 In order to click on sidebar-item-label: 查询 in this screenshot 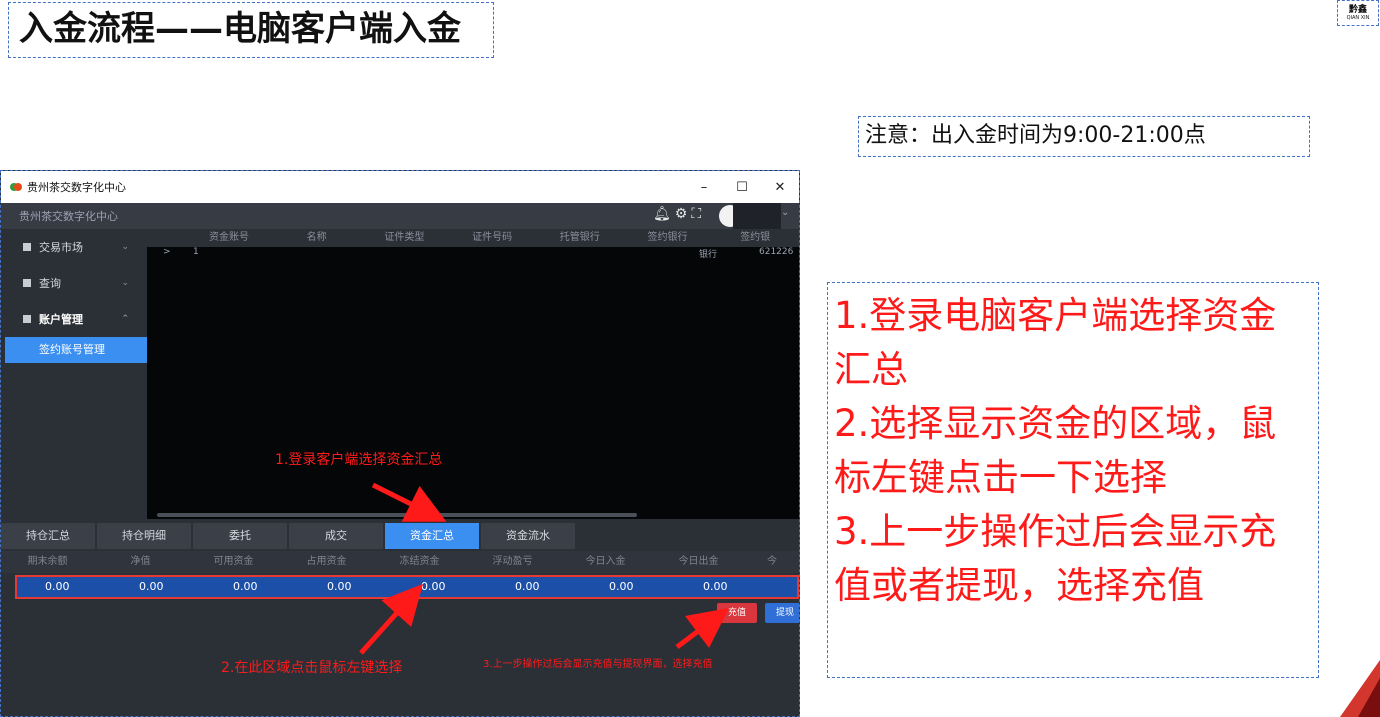, I will do `click(50, 283)`.